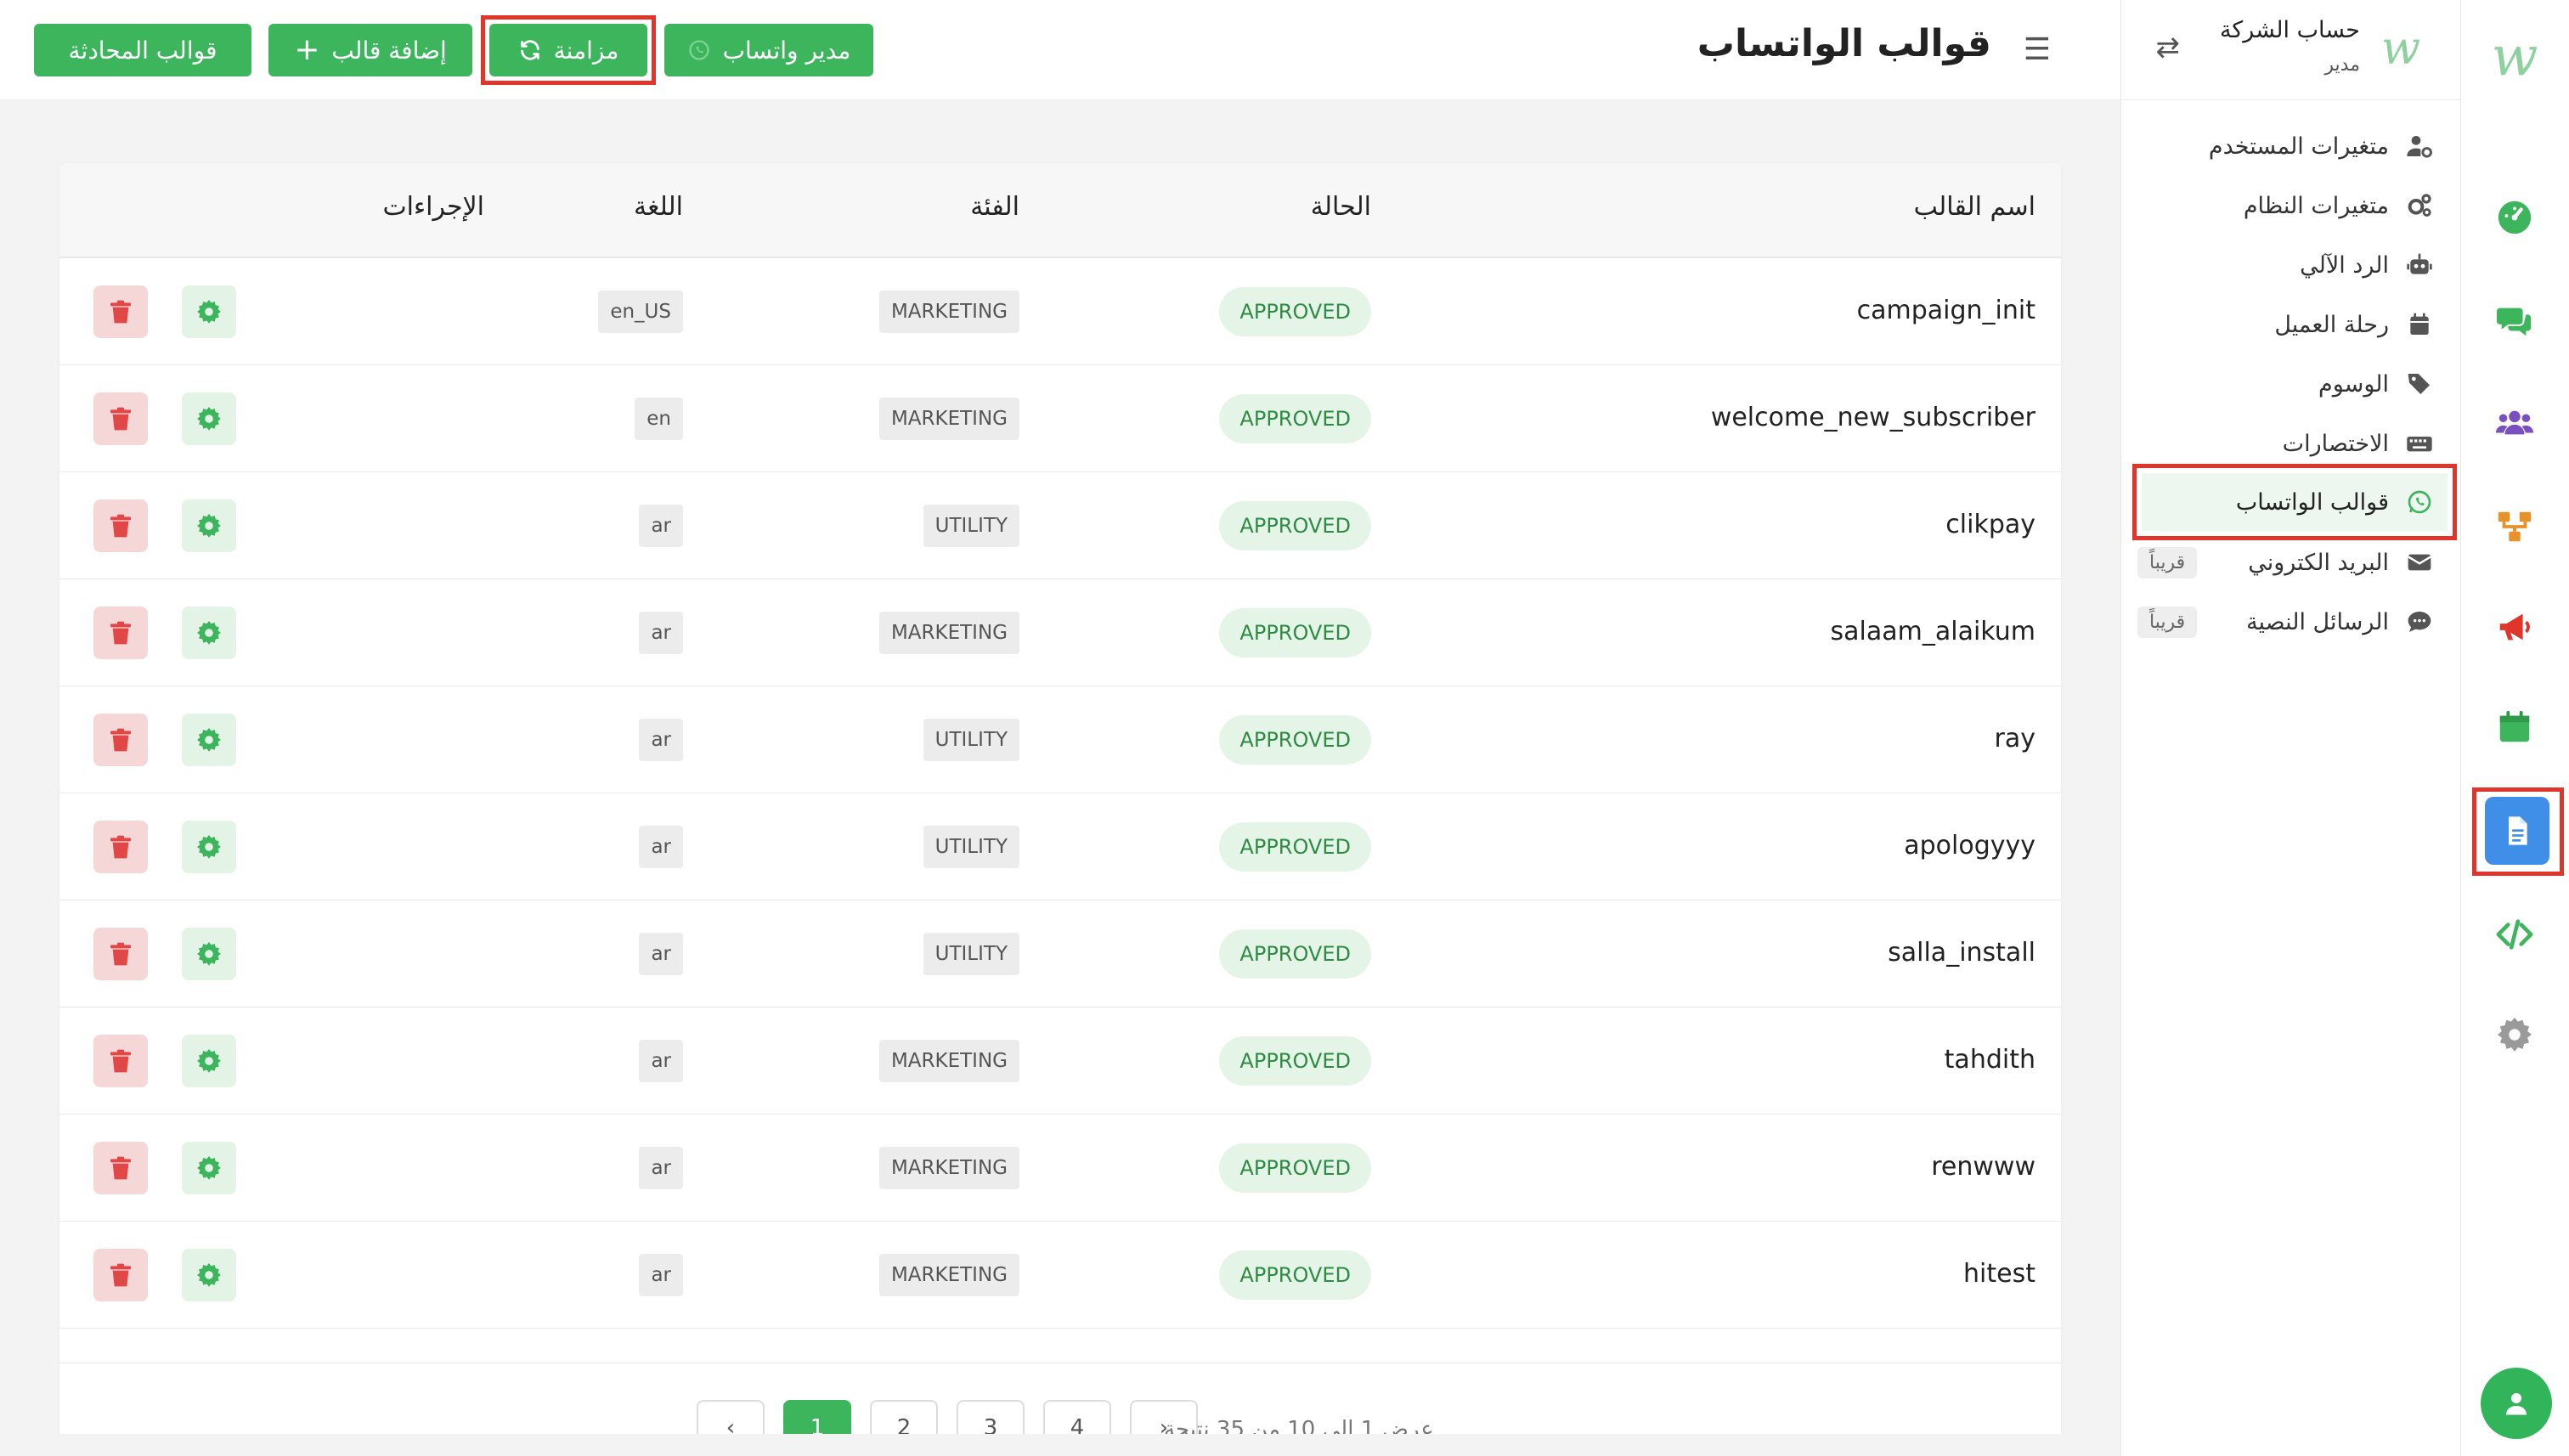 Image resolution: width=2569 pixels, height=1456 pixels. What do you see at coordinates (2515, 218) in the screenshot?
I see `dashboard-icon` at bounding box center [2515, 218].